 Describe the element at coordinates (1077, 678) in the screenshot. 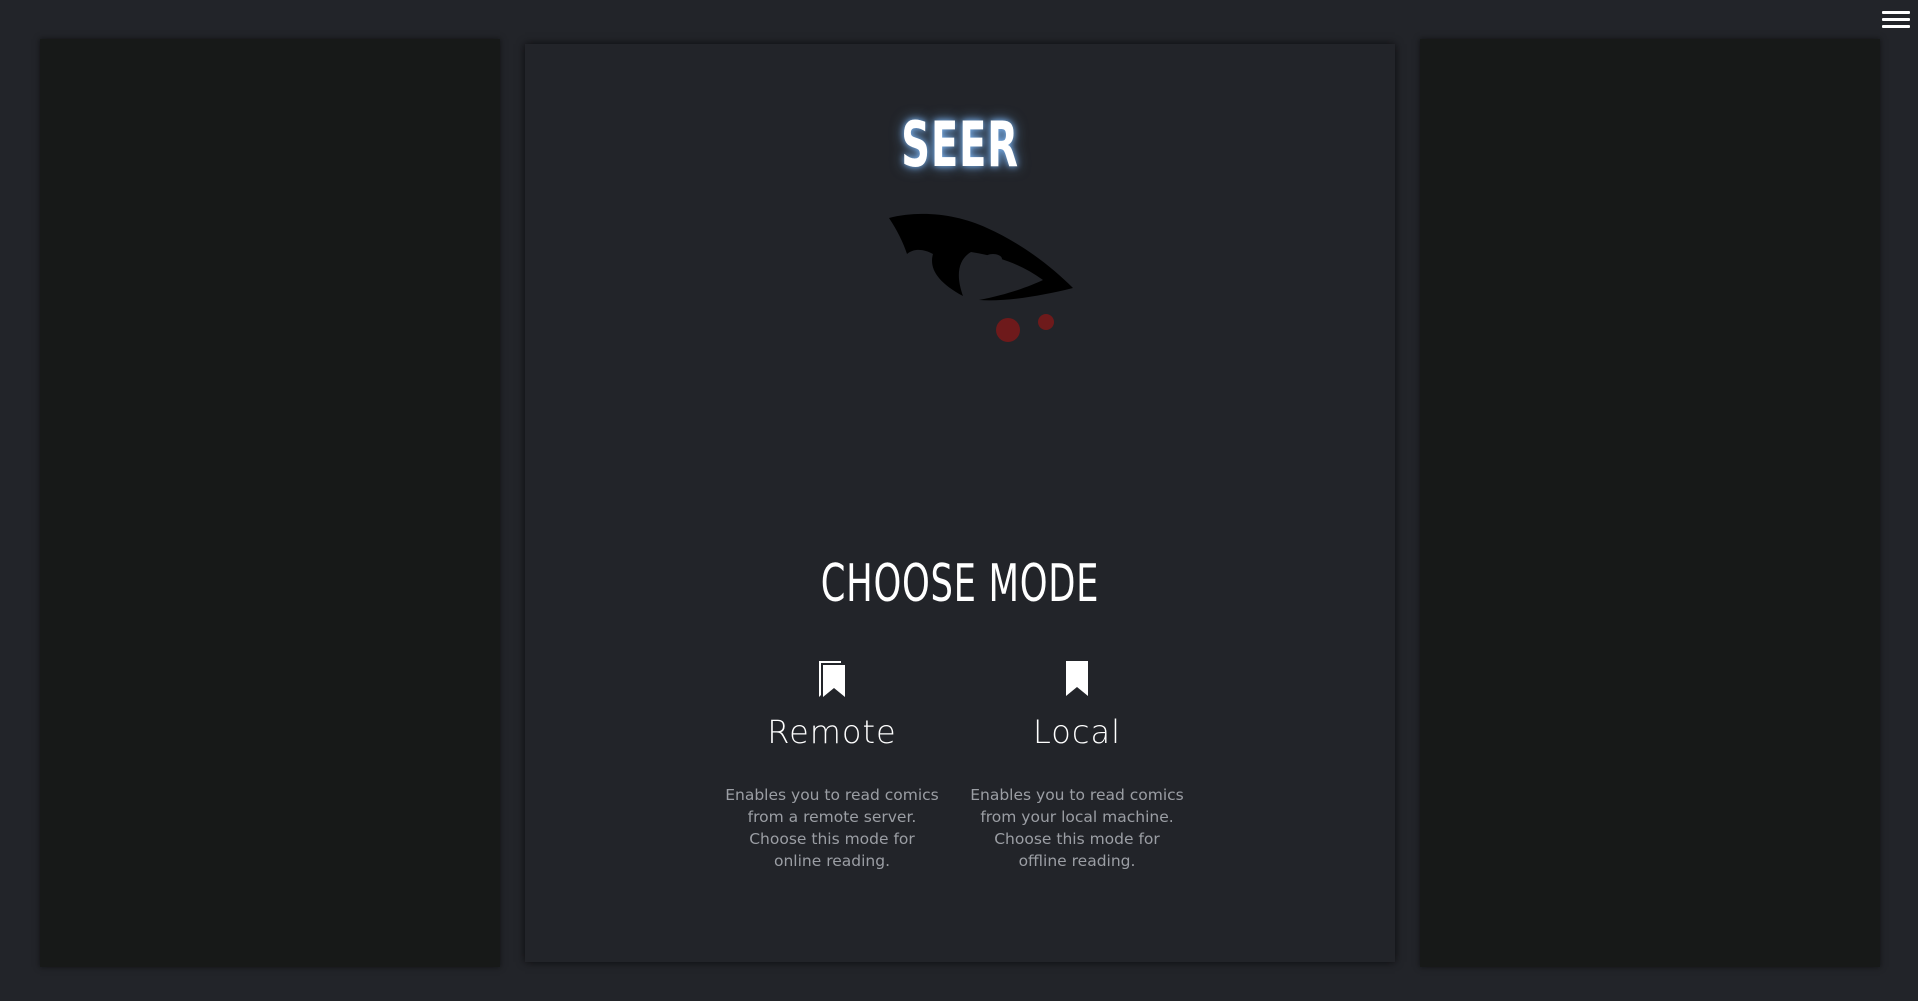

I see `bookmark-icon` at that location.